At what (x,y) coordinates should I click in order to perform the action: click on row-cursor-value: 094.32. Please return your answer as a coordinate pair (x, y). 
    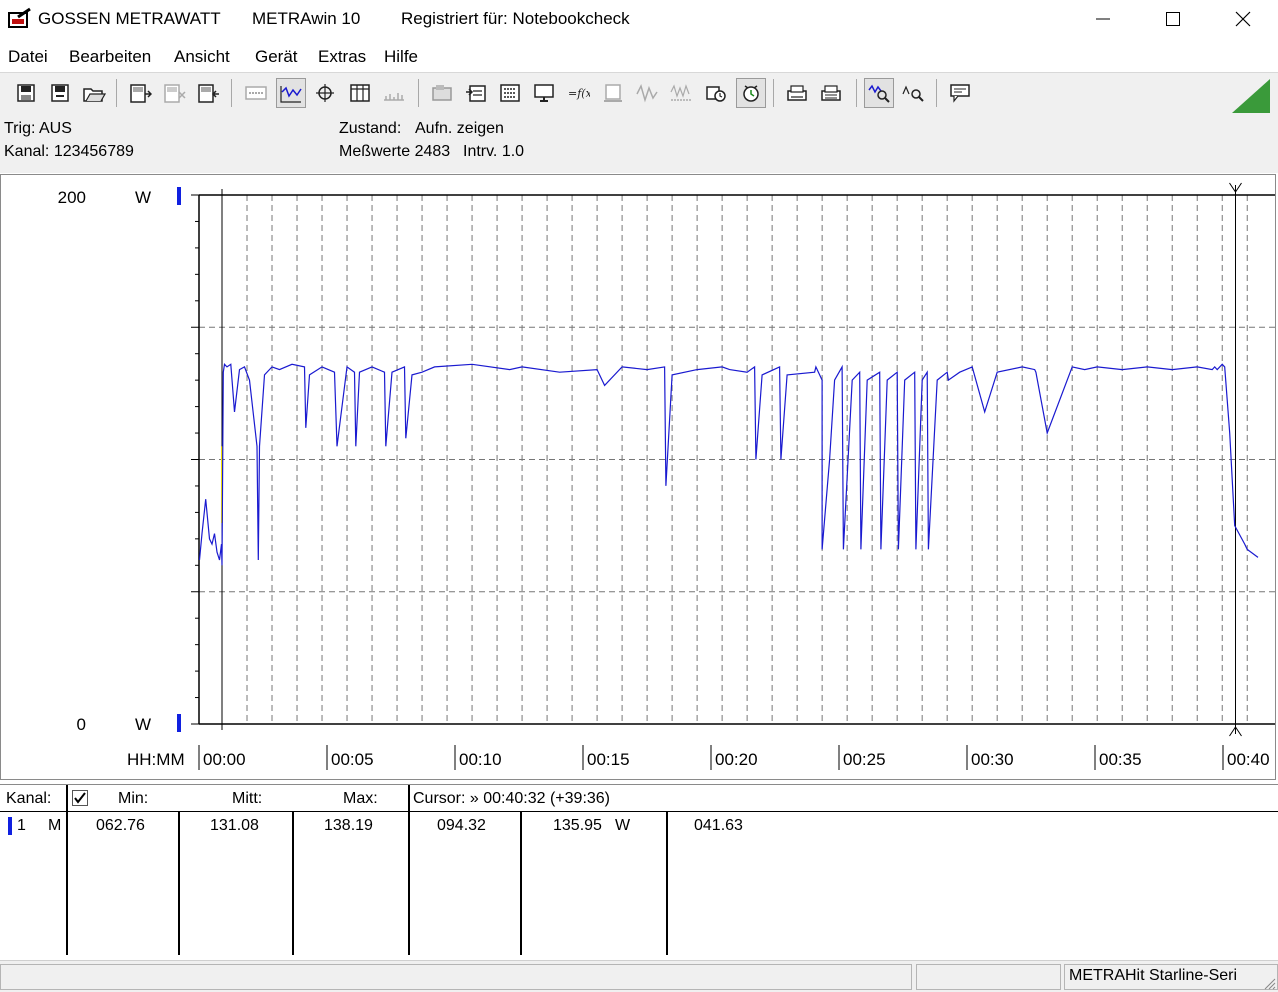
    Looking at the image, I should click on (461, 825).